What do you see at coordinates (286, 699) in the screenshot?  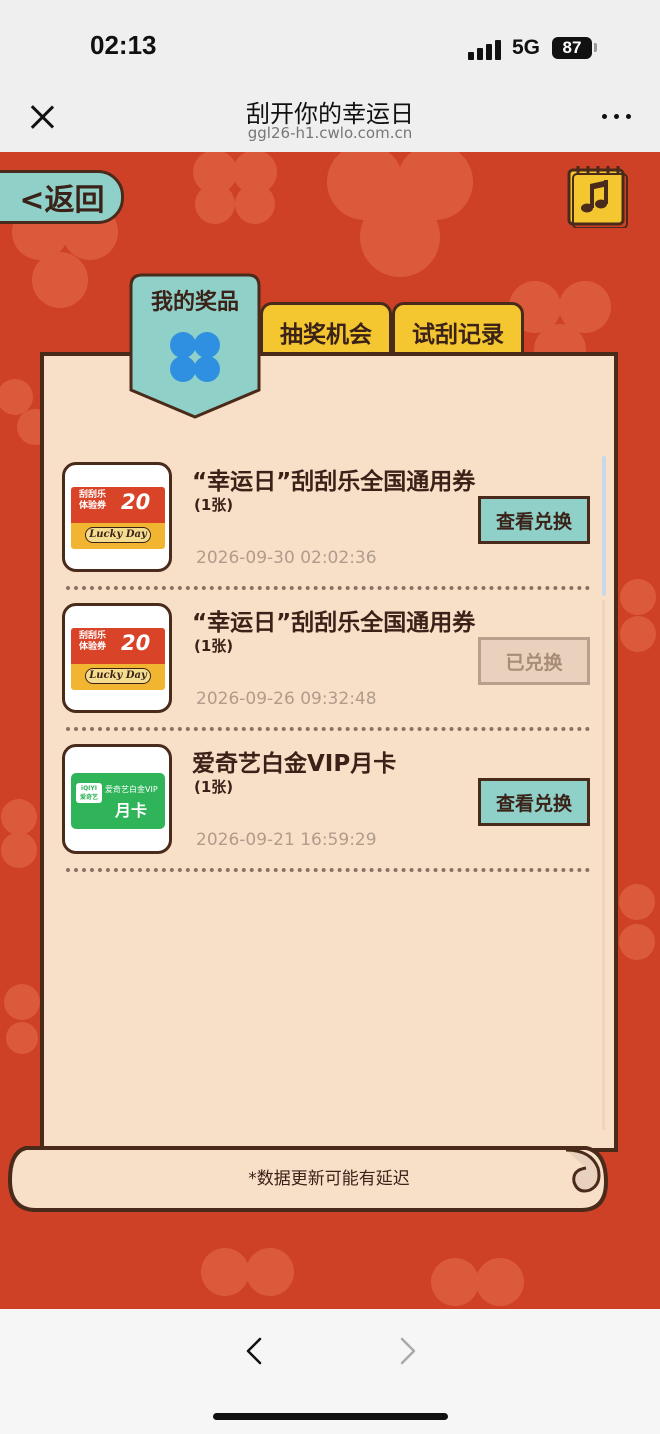 I see `prize-date: 2026-09-26 09:32:48` at bounding box center [286, 699].